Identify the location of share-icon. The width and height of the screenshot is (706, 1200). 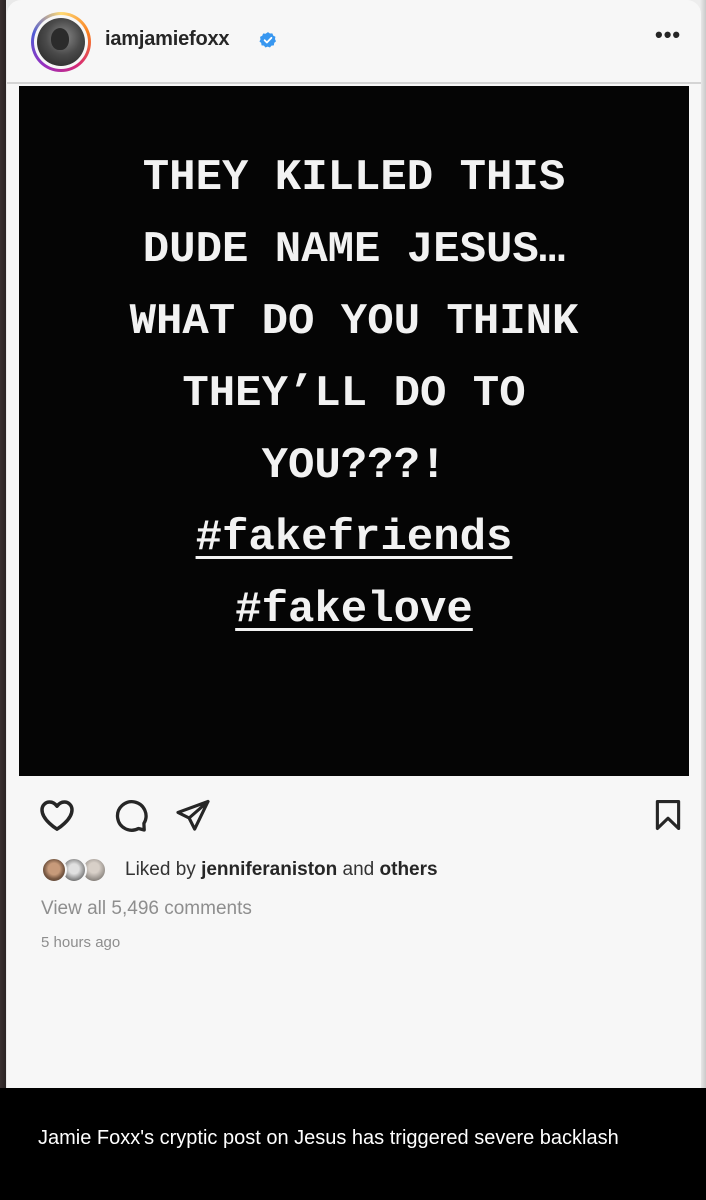
(193, 815).